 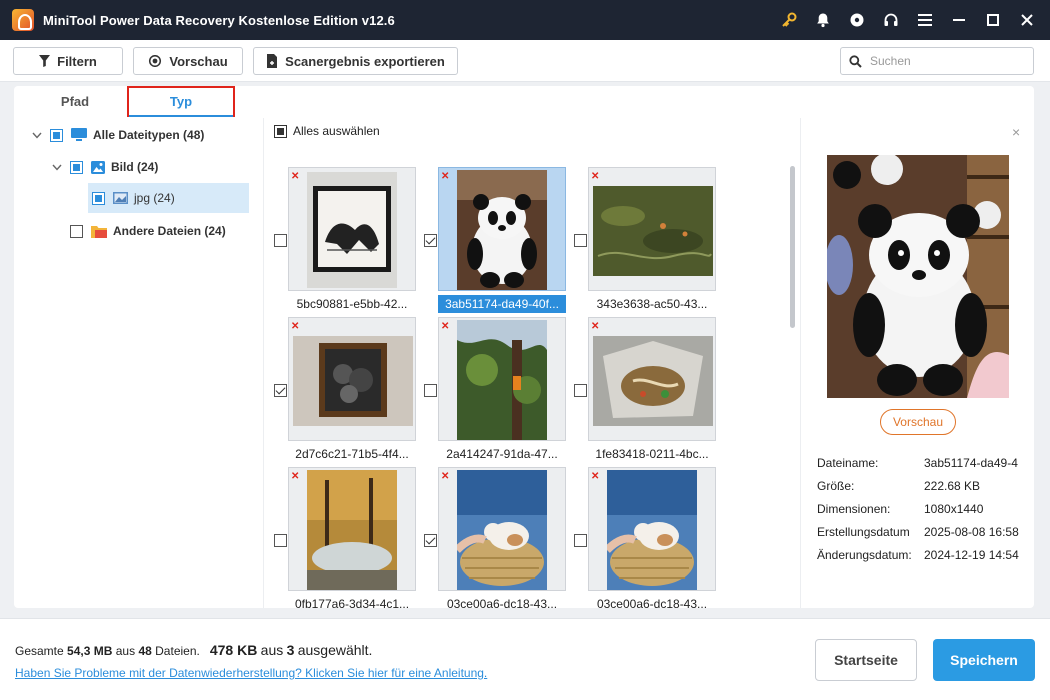 What do you see at coordinates (23, 20) in the screenshot?
I see `app-logo` at bounding box center [23, 20].